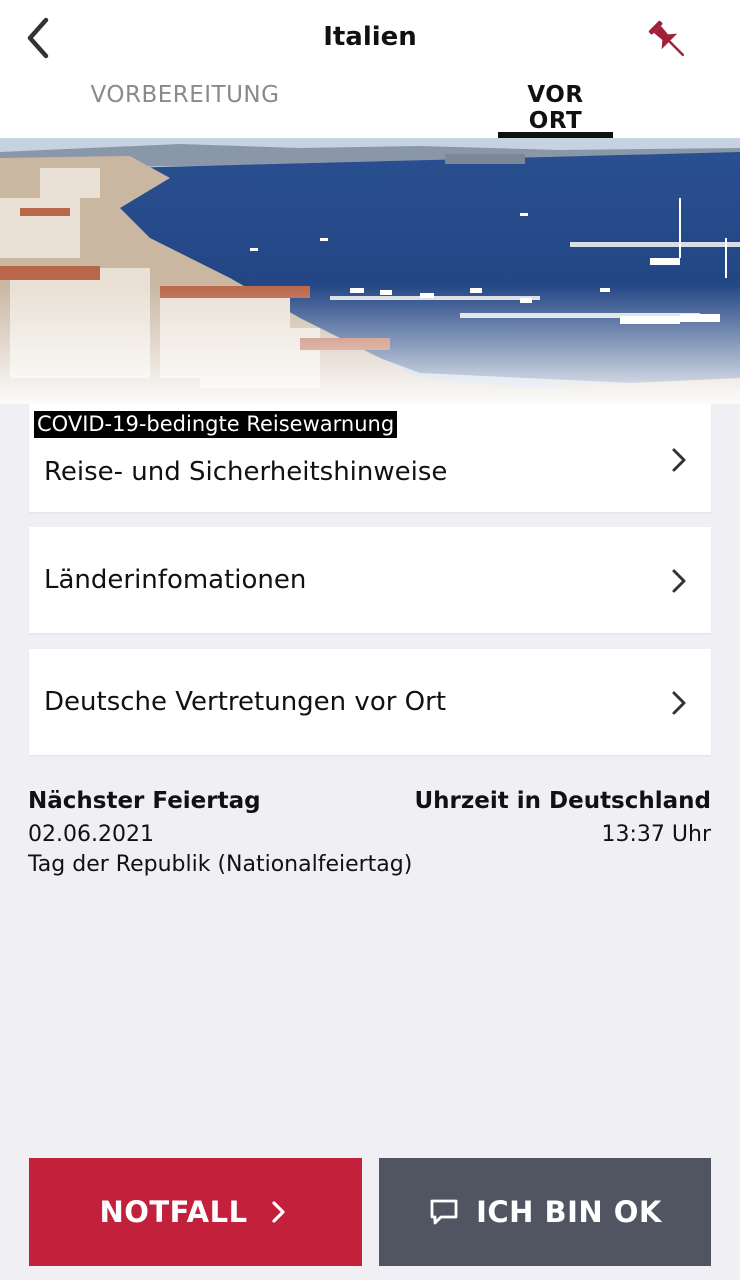  Describe the element at coordinates (245, 702) in the screenshot. I see `card-label: Deutsche Vertretungen vor Ort` at that location.